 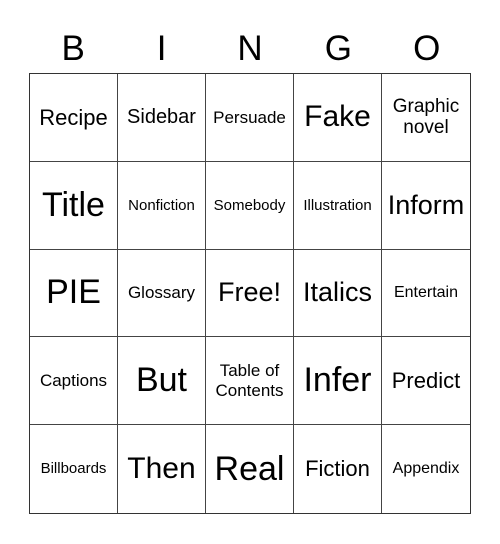 What do you see at coordinates (250, 469) in the screenshot?
I see `bingo-cell: Real` at bounding box center [250, 469].